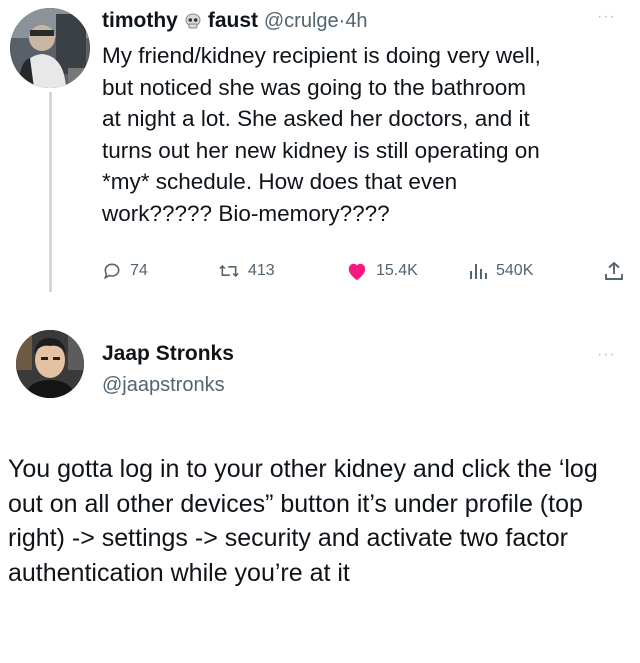 Image resolution: width=640 pixels, height=663 pixels. Describe the element at coordinates (50, 192) in the screenshot. I see `thread-line` at that location.